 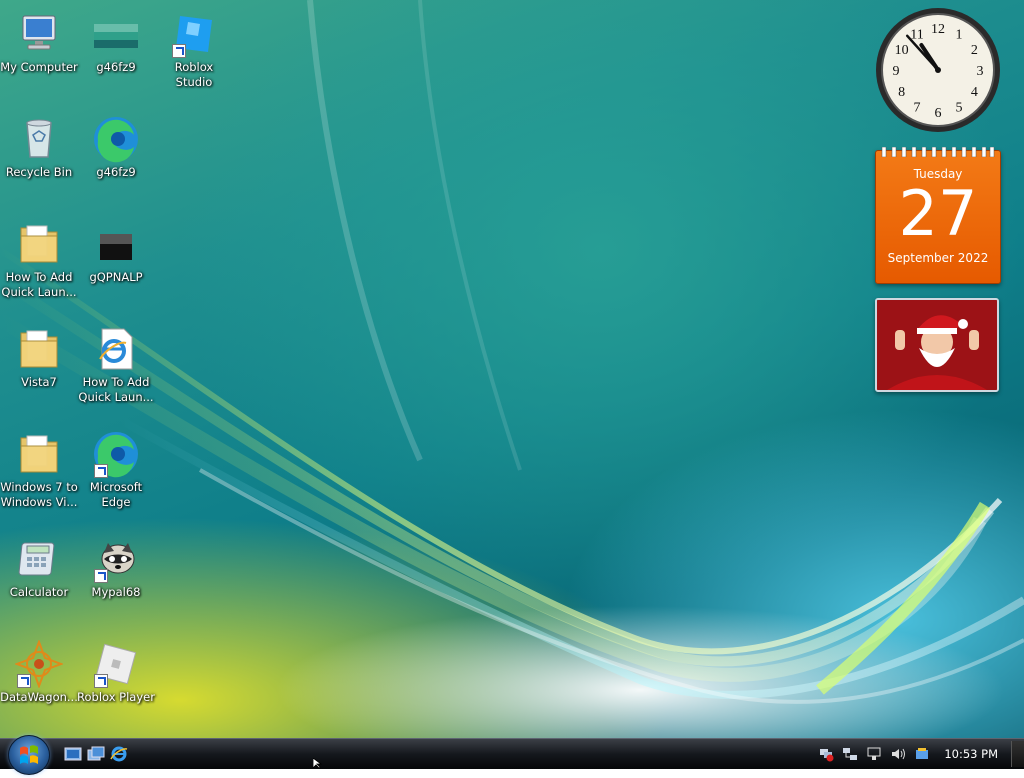 What do you see at coordinates (116, 494) in the screenshot?
I see `desktop-icon-label: Microsoft Edge` at bounding box center [116, 494].